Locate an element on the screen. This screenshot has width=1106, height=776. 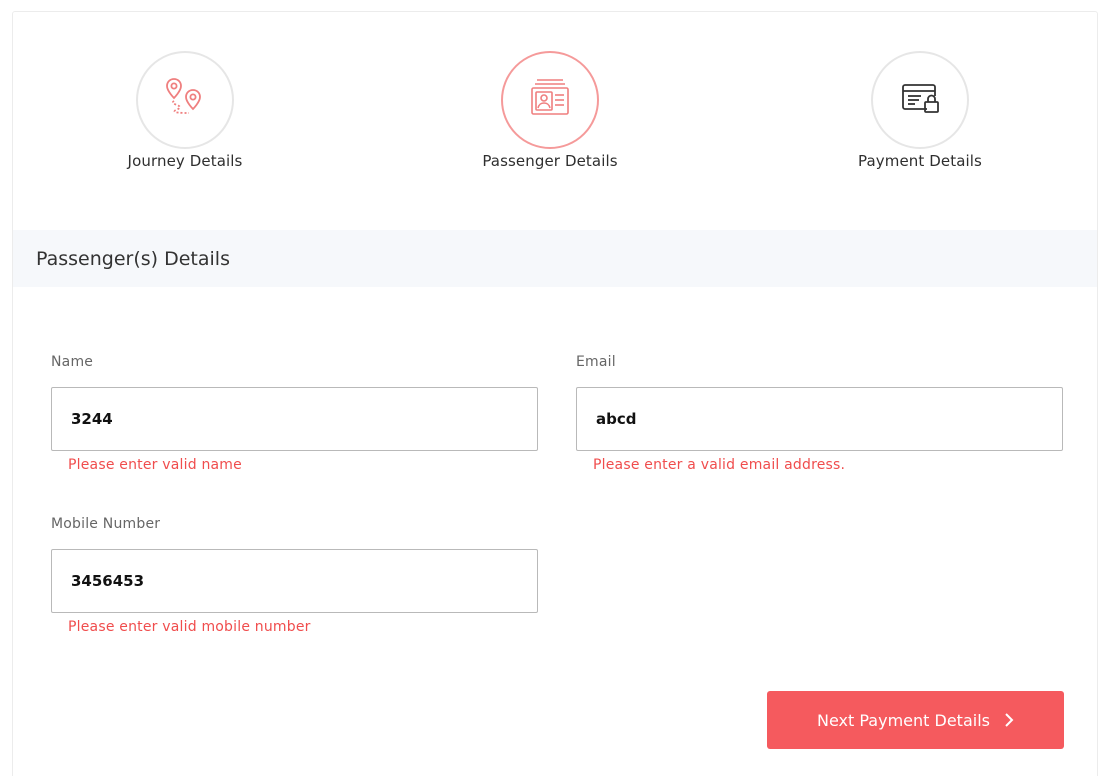
name-field-group: Name Please enter valid name is located at coordinates (294, 413).